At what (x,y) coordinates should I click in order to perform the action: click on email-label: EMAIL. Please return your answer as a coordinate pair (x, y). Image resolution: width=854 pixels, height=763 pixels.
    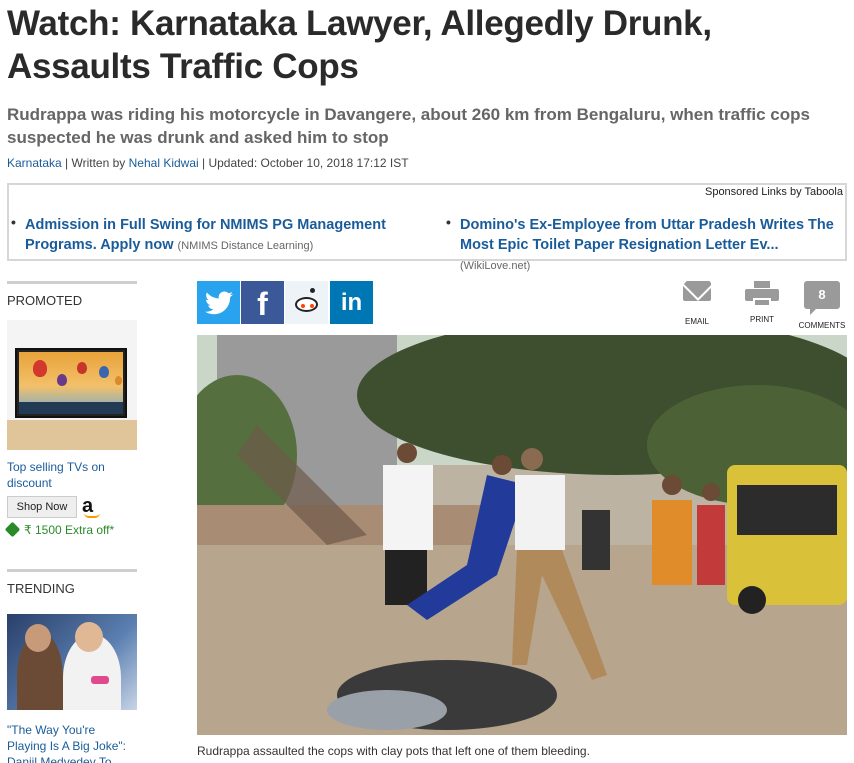
    Looking at the image, I should click on (696, 321).